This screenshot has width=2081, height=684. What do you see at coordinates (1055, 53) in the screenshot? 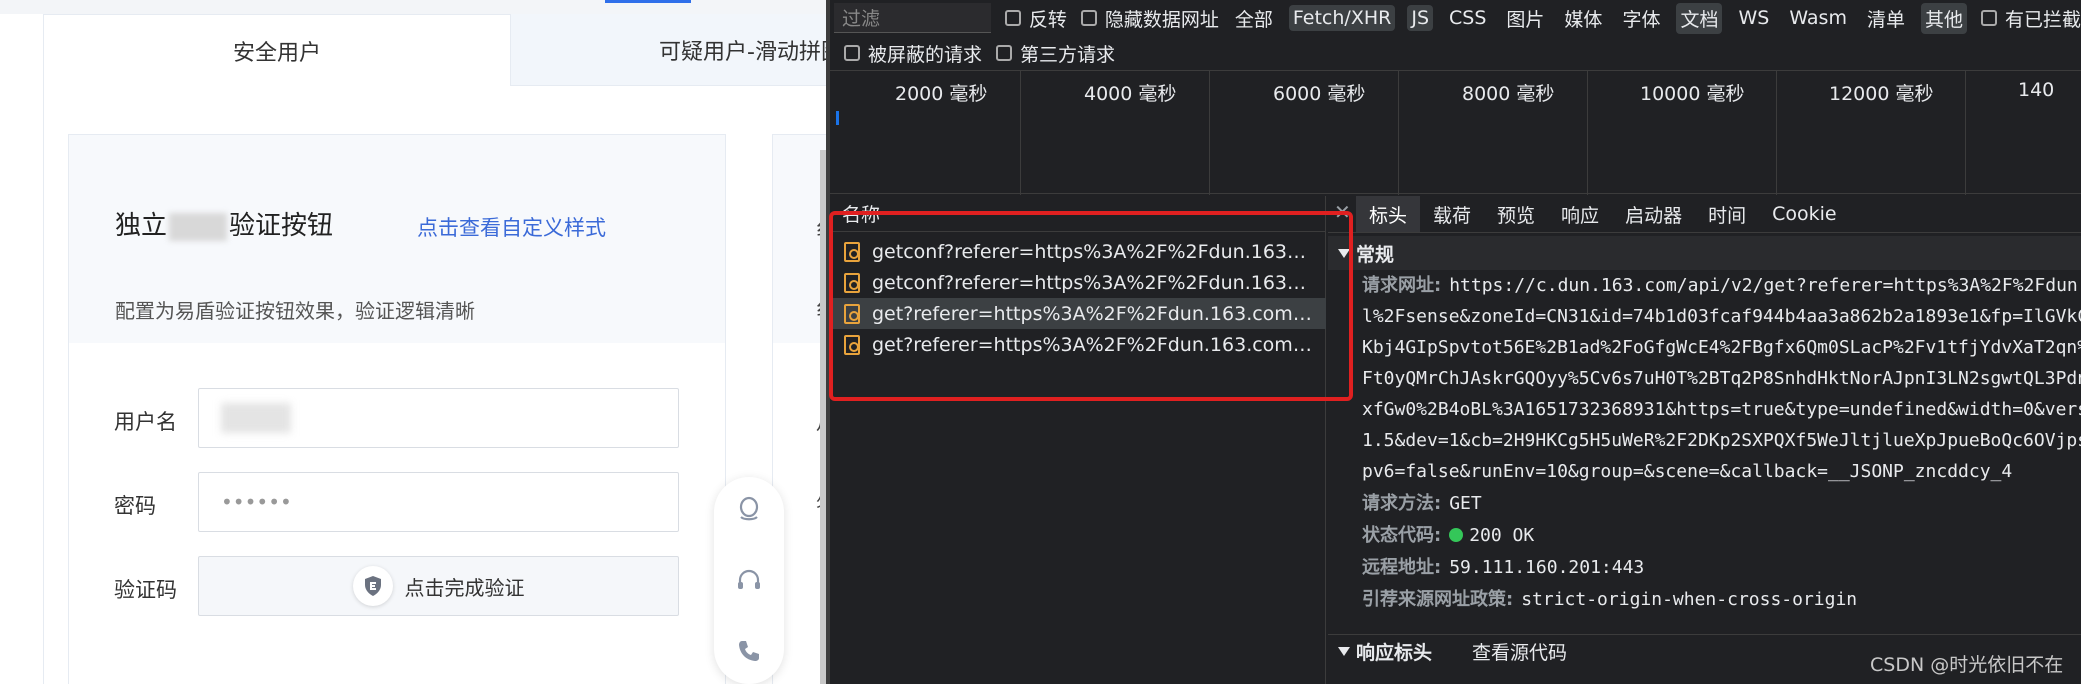
I see `third-party-checkbox: 第三方请求` at bounding box center [1055, 53].